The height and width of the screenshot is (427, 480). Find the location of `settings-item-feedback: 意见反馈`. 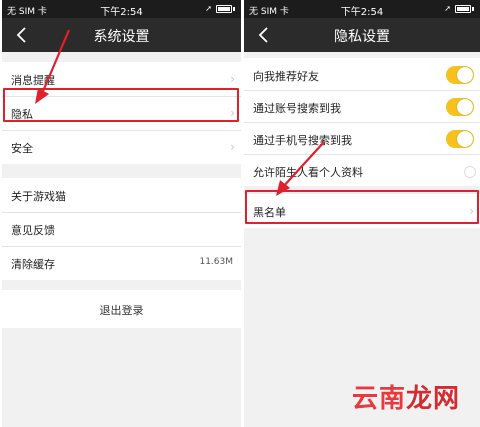

settings-item-feedback: 意见反馈 is located at coordinates (121, 229).